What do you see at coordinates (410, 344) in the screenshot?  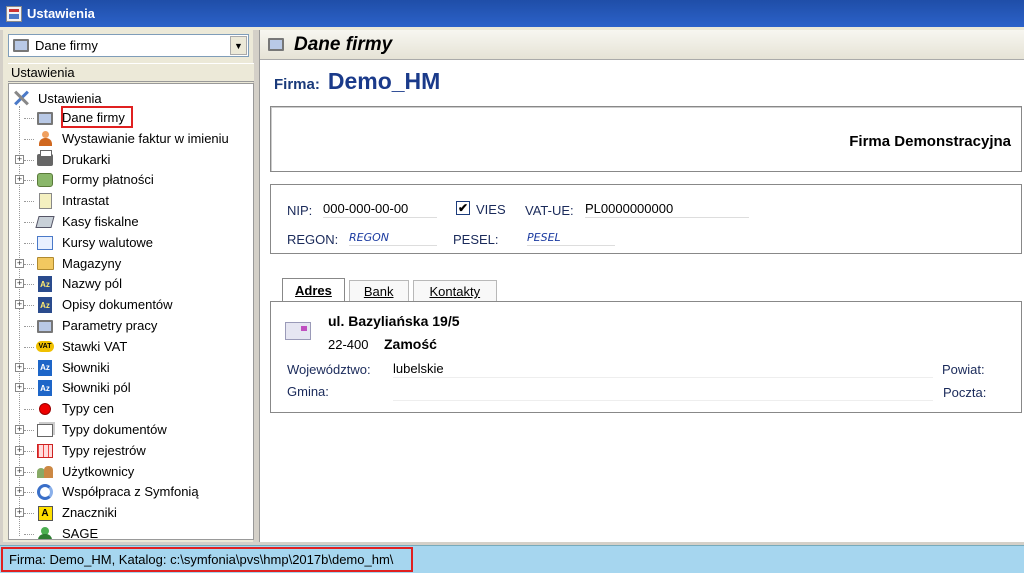 I see `city-value: Zamość` at bounding box center [410, 344].